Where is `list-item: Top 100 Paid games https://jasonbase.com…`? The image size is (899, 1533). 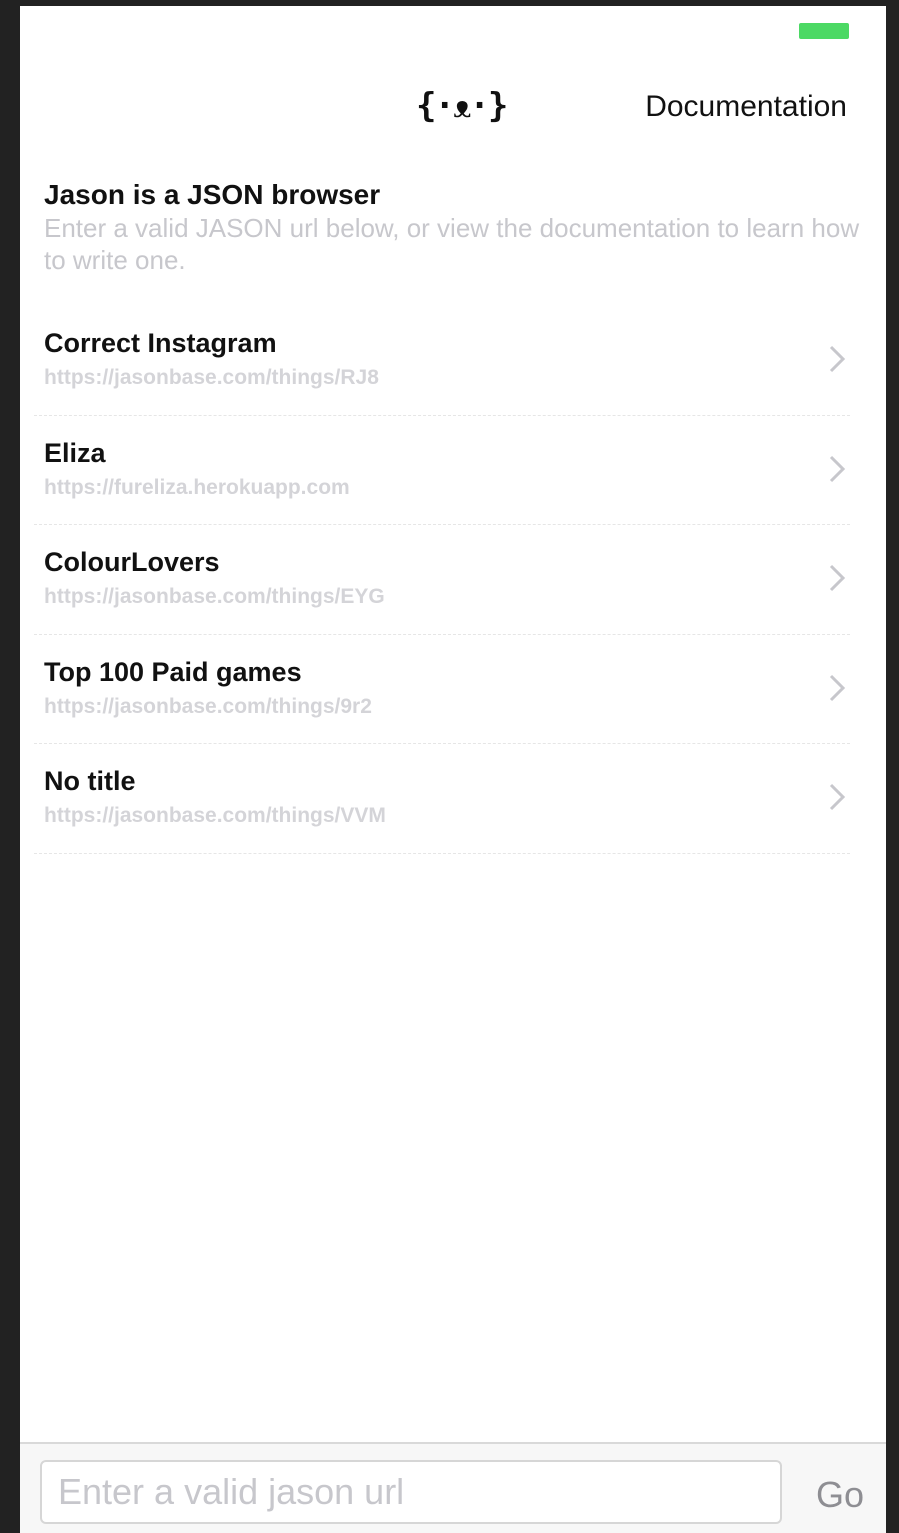
list-item: Top 100 Paid games https://jasonbase.com… is located at coordinates (453, 690).